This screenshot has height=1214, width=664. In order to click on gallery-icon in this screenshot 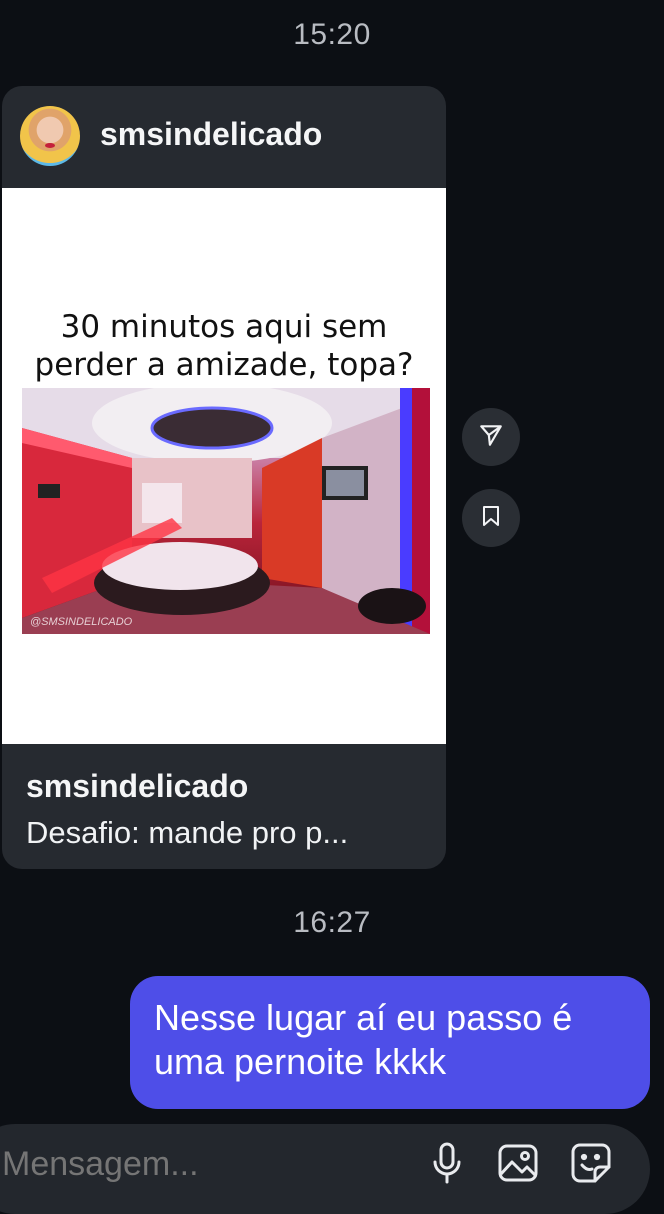, I will do `click(518, 1165)`.